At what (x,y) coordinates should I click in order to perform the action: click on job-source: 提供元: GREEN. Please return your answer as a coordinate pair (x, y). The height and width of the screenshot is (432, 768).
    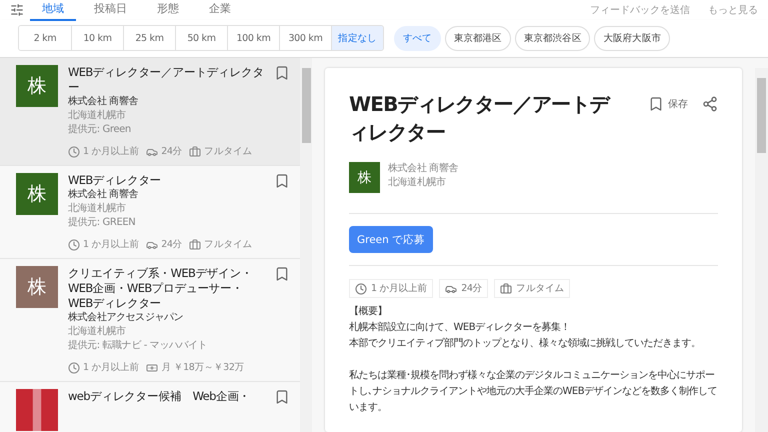
    Looking at the image, I should click on (102, 223).